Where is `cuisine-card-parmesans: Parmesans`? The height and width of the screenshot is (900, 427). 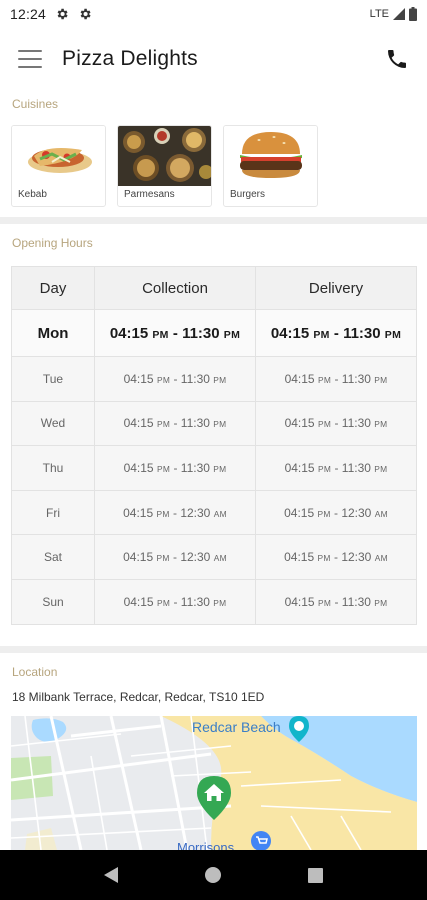 cuisine-card-parmesans: Parmesans is located at coordinates (164, 166).